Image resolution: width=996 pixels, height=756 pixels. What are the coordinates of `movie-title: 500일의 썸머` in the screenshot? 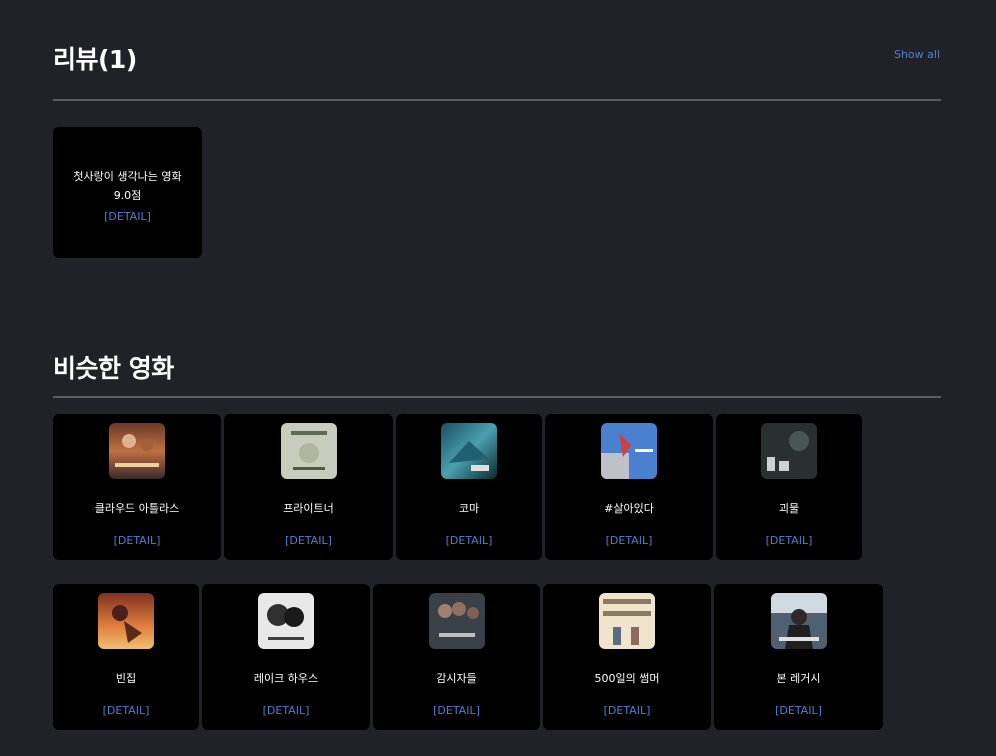 It's located at (627, 678).